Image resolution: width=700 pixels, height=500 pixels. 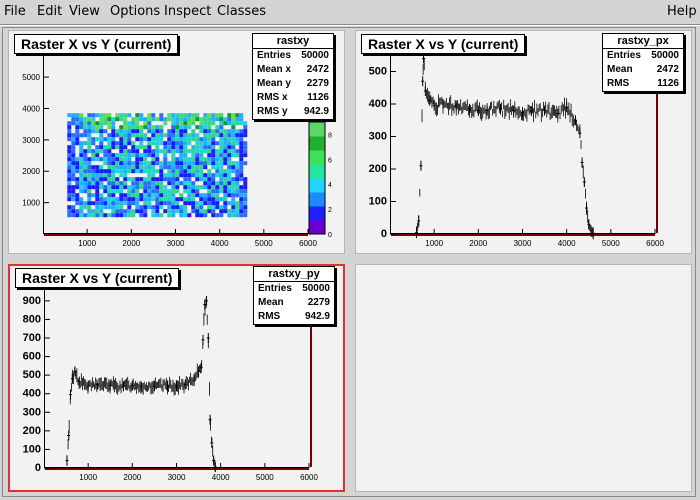 What do you see at coordinates (317, 185) in the screenshot?
I see `color-scale-segment` at bounding box center [317, 185].